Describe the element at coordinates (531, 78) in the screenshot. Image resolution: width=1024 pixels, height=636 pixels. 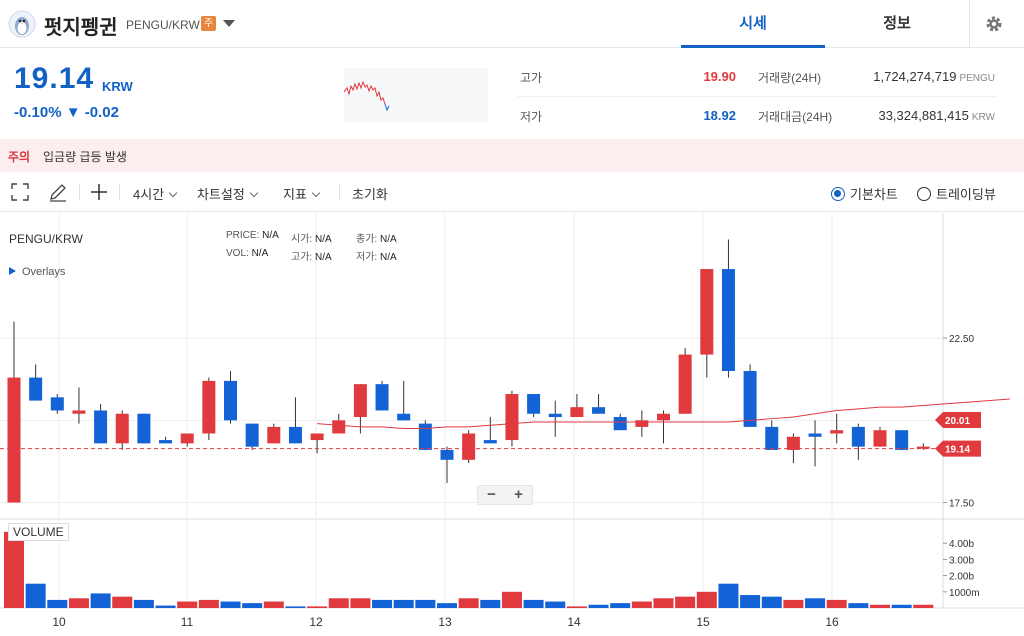
I see `high-label: 고가` at that location.